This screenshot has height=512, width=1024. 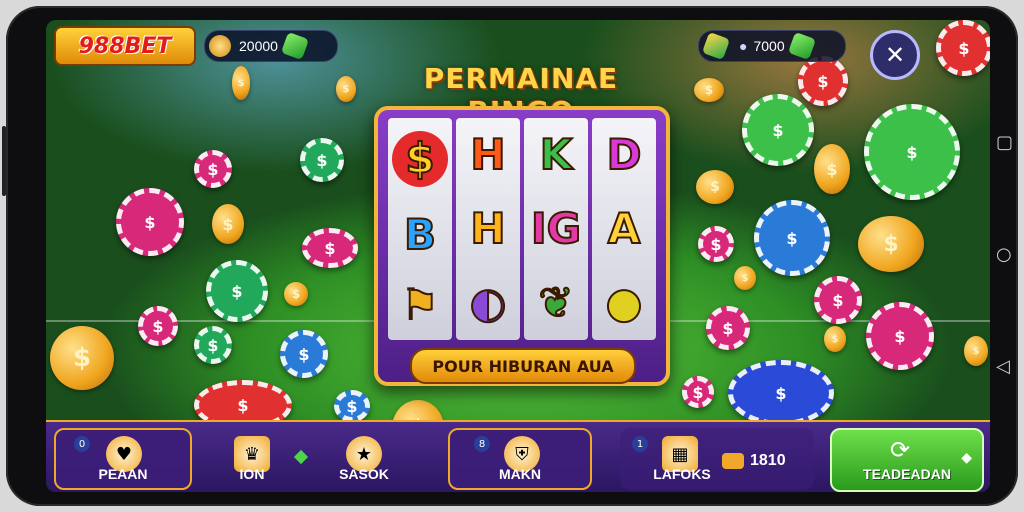 What do you see at coordinates (555, 302) in the screenshot?
I see `reel-symbol: ❦` at bounding box center [555, 302].